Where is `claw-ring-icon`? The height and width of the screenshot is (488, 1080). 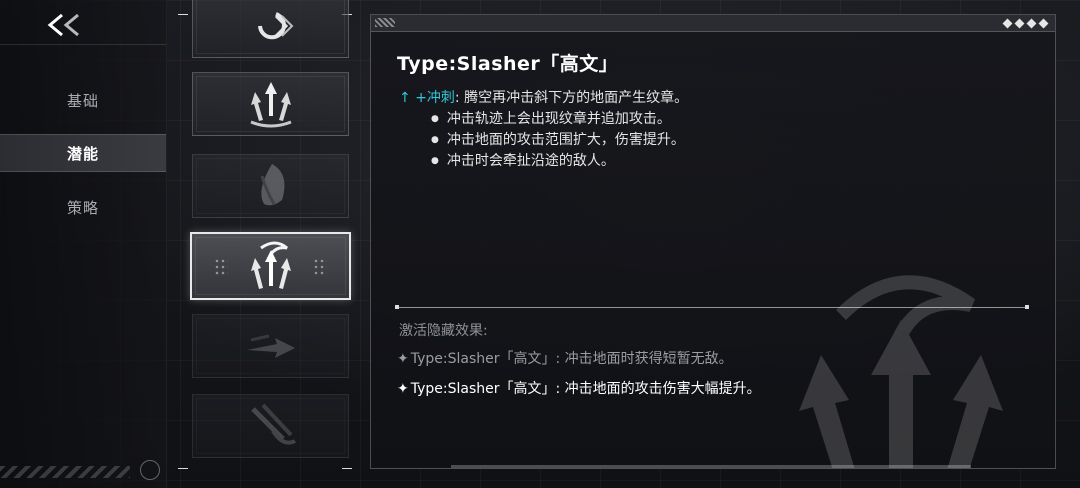
claw-ring-icon is located at coordinates (275, 26).